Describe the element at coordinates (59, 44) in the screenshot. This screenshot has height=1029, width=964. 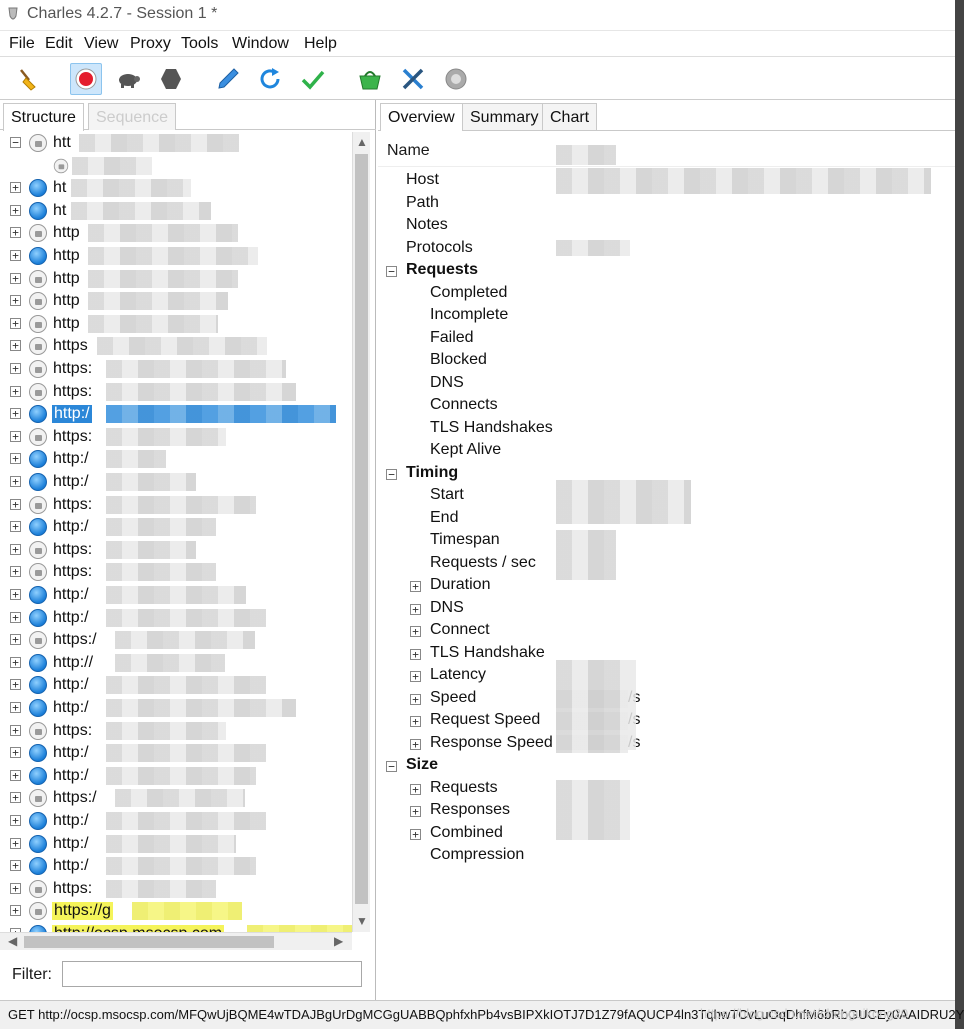
I see `menu-edit: Edit` at that location.